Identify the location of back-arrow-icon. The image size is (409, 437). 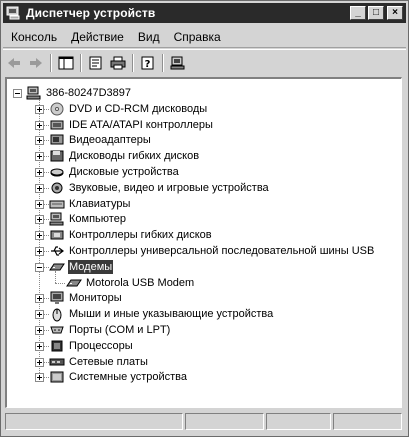
(14, 63).